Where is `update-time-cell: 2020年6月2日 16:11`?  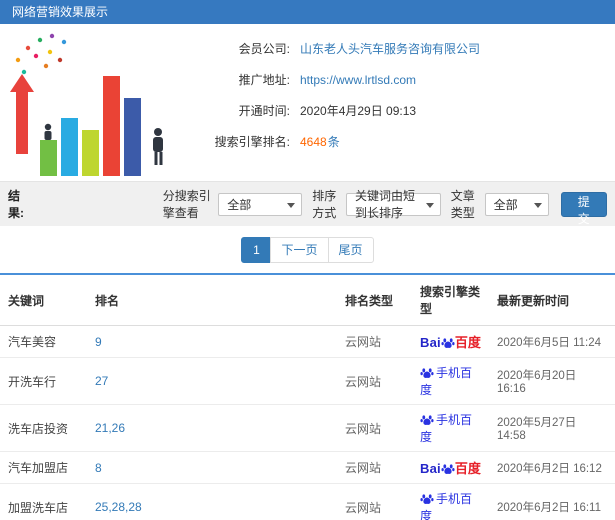 update-time-cell: 2020年6月2日 16:11 is located at coordinates (552, 501).